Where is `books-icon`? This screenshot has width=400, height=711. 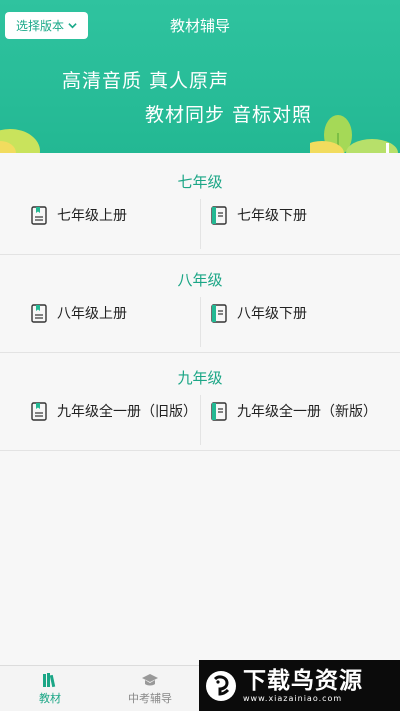
books-icon is located at coordinates (49, 680).